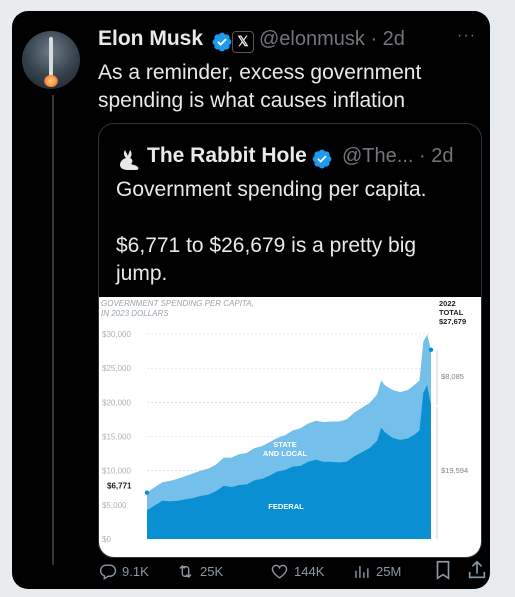  Describe the element at coordinates (332, 39) in the screenshot. I see `author-handle-time: @elonmusk · 2d` at that location.